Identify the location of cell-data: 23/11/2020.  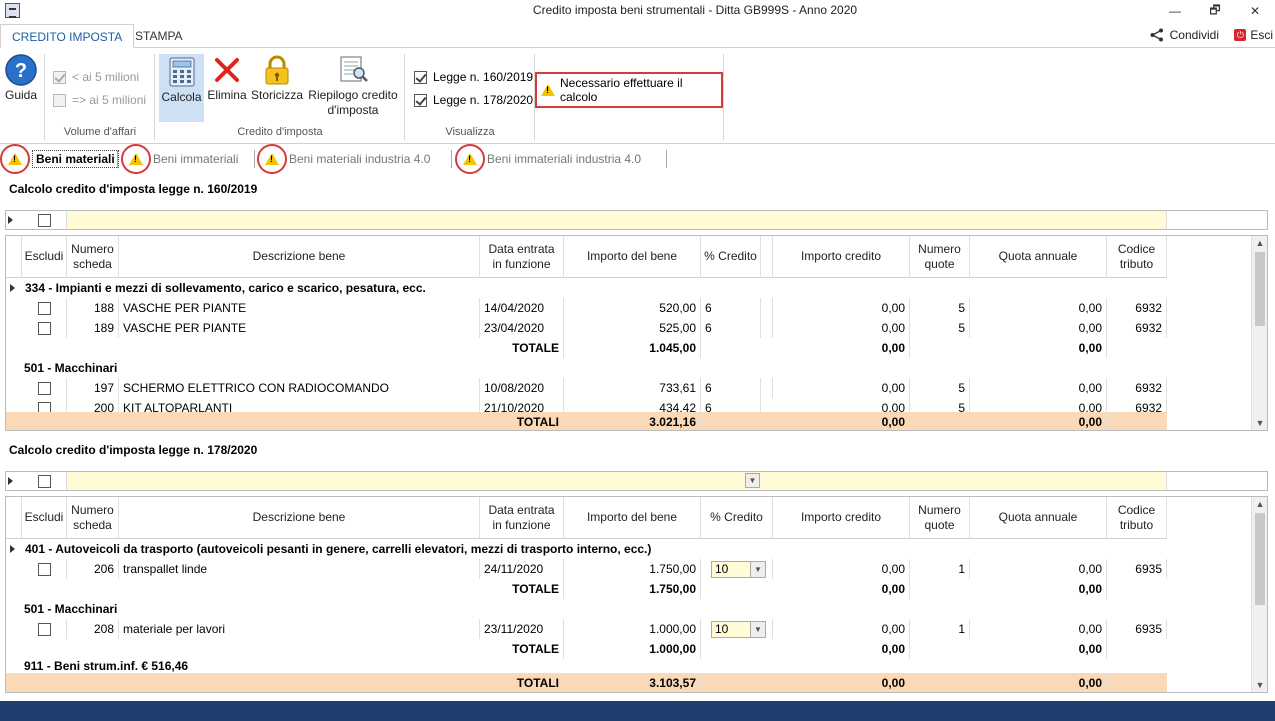
(522, 629).